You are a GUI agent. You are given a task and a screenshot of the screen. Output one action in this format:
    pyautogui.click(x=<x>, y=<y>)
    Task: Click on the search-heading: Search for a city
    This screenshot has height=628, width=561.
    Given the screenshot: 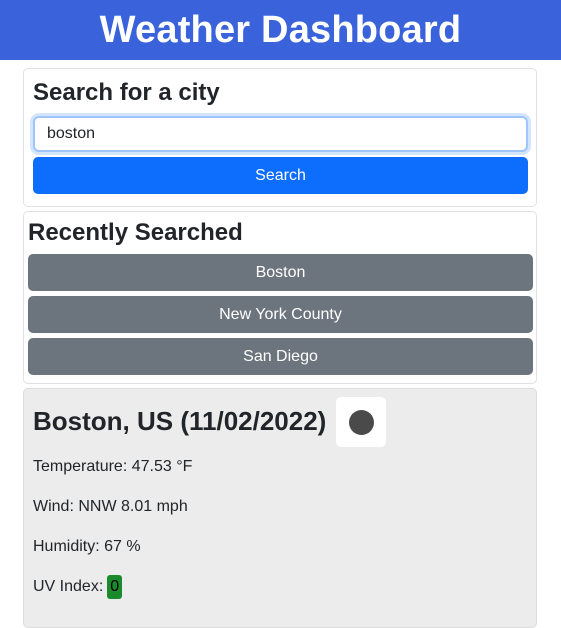 What is the action you would take?
    pyautogui.click(x=126, y=92)
    